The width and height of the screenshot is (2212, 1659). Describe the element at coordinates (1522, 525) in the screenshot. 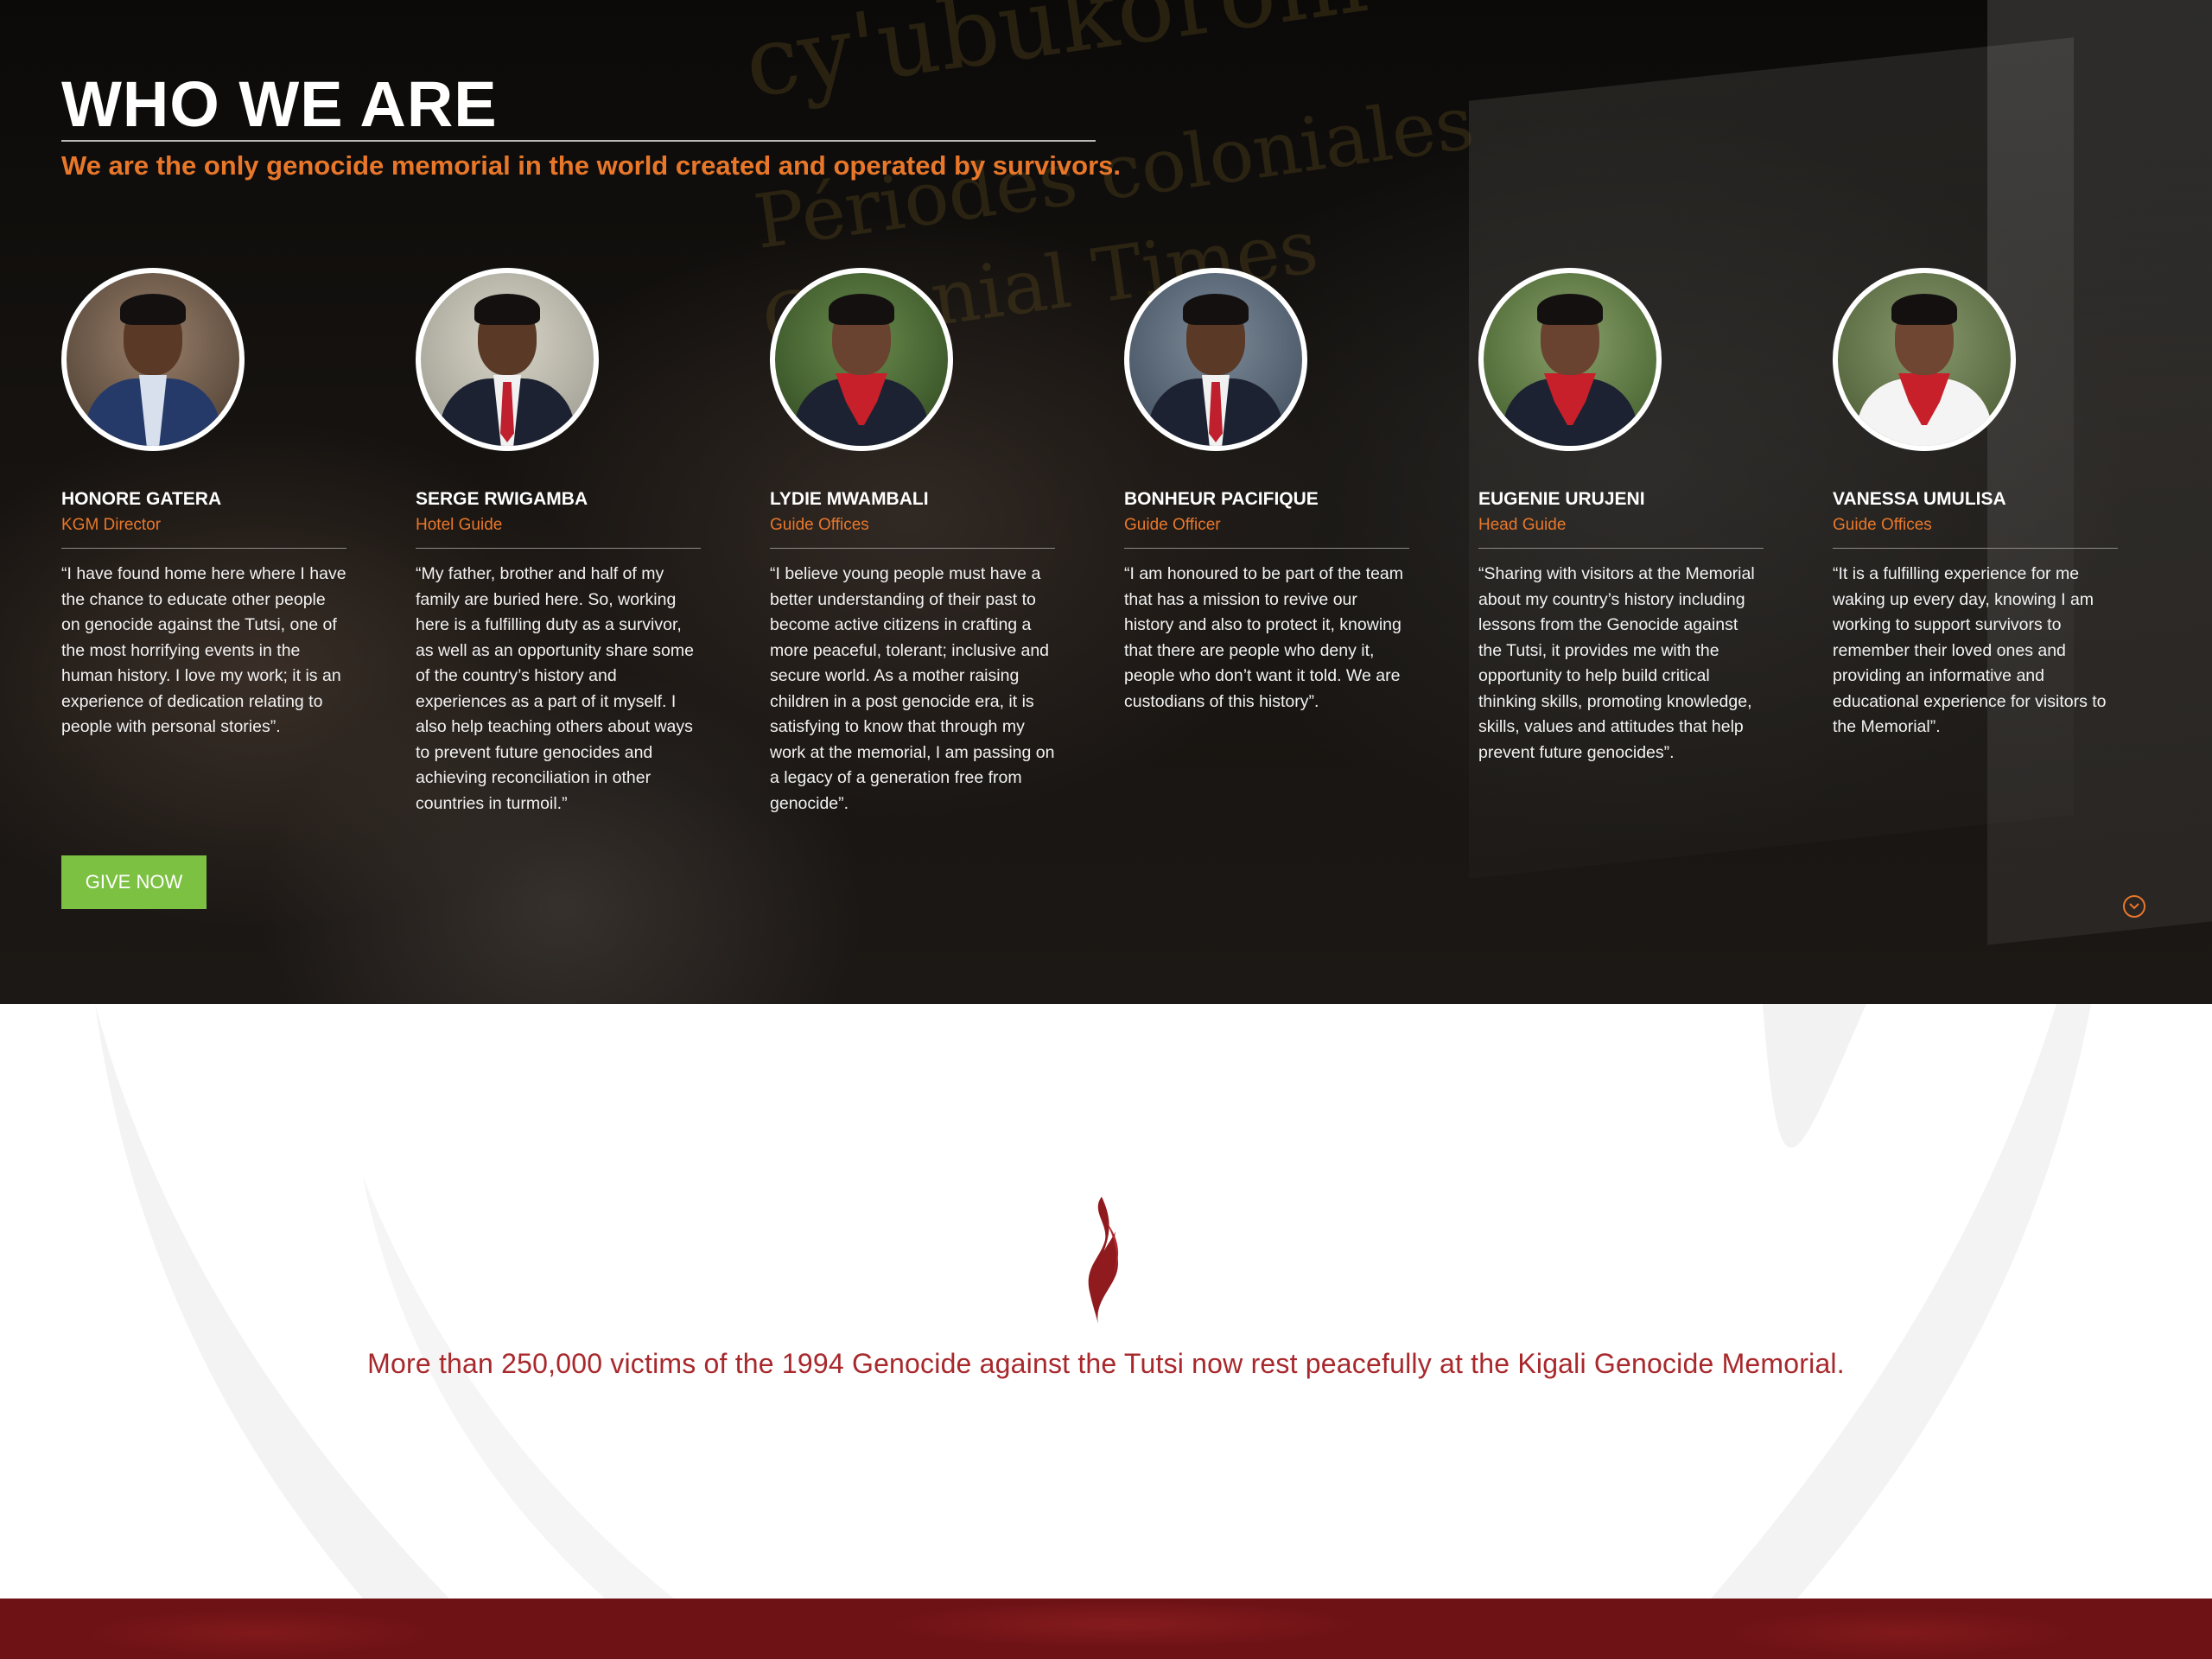

I see `member-role: Head Guide` at that location.